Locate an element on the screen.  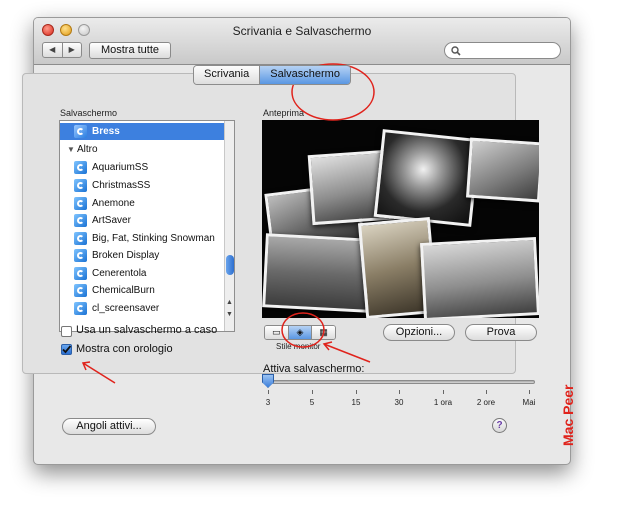
activate-slider-track is located at coordinates (400, 382).